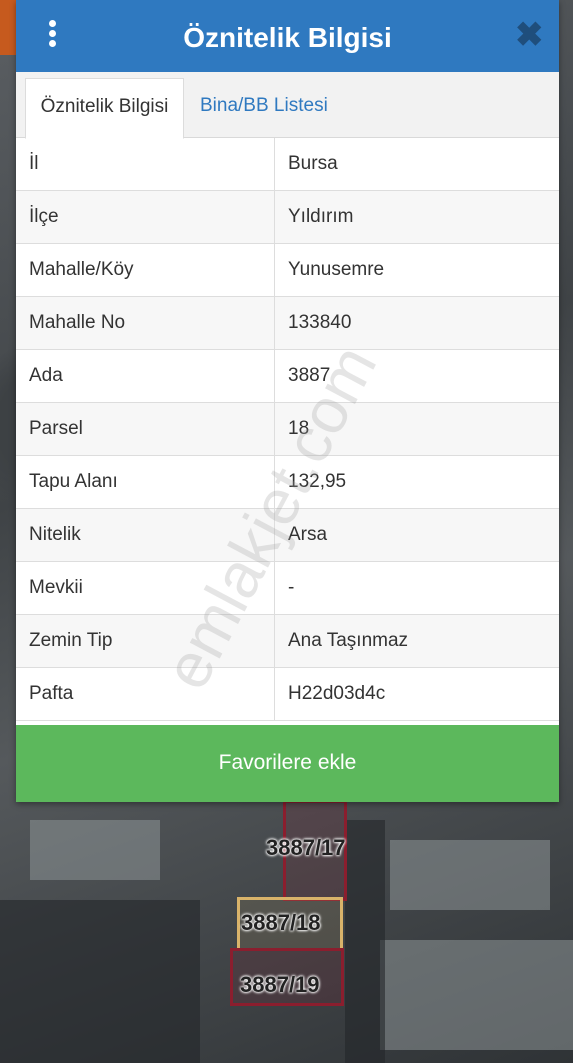 This screenshot has height=1063, width=573. What do you see at coordinates (145, 694) in the screenshot?
I see `attribute-key: Pafta` at bounding box center [145, 694].